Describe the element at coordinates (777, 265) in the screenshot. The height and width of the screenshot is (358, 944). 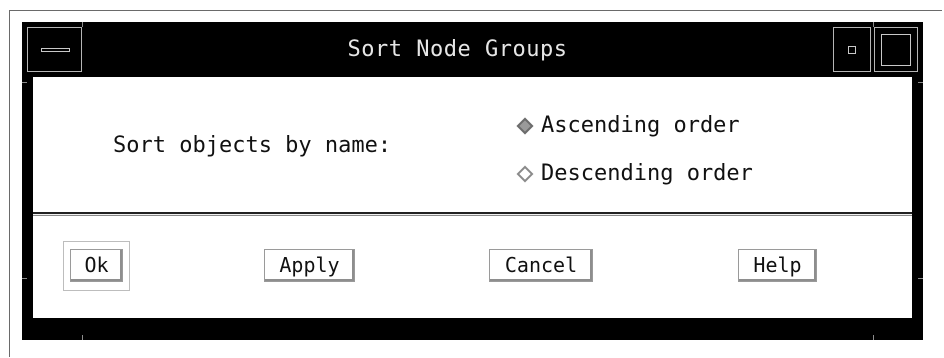
I see `help-button: Help` at that location.